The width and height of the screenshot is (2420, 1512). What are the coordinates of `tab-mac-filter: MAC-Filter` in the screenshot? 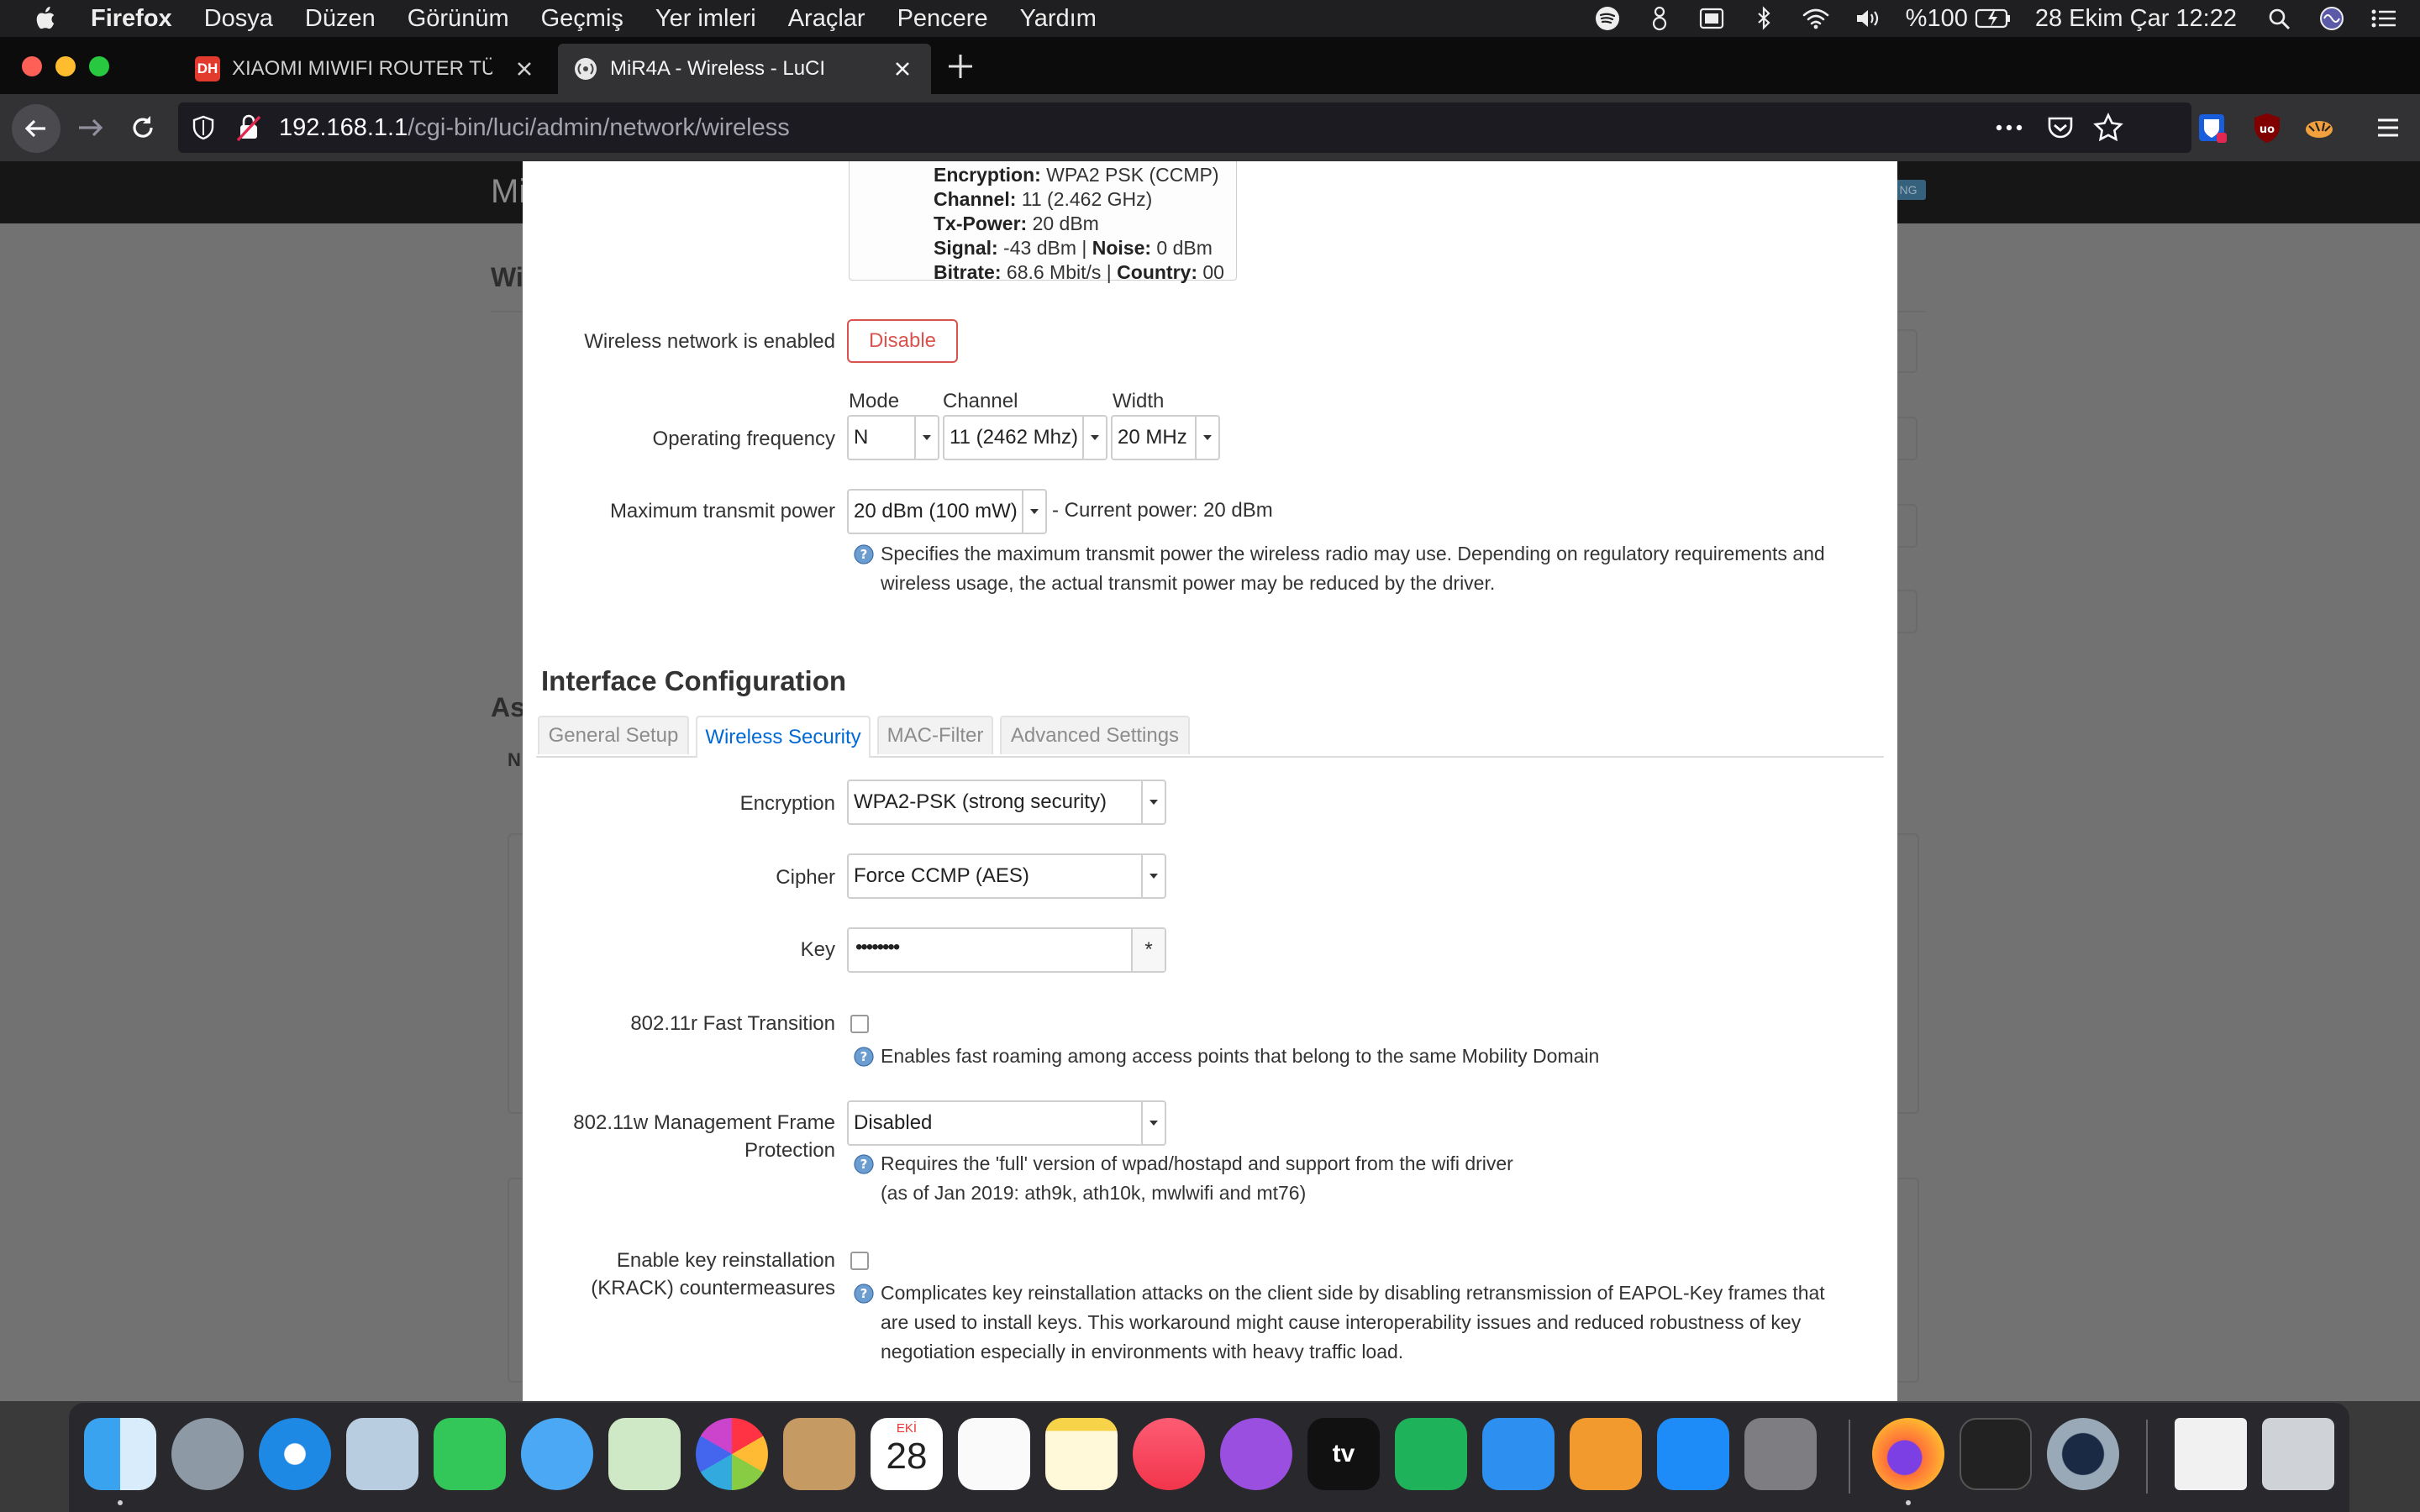 It's located at (935, 735).